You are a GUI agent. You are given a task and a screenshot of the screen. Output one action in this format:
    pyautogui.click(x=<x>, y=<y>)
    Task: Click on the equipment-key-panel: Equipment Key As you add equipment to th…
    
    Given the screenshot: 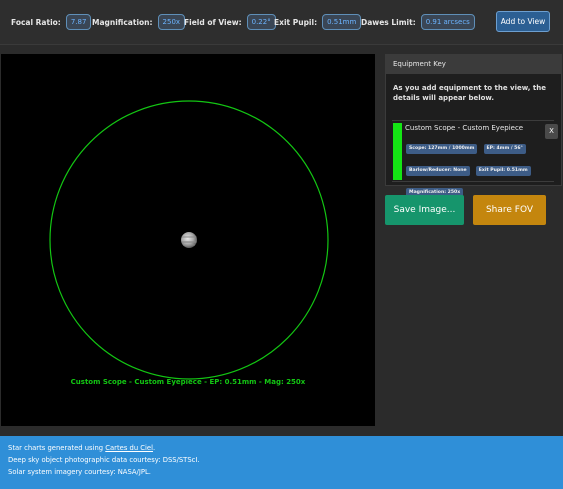 What is the action you would take?
    pyautogui.click(x=473, y=126)
    